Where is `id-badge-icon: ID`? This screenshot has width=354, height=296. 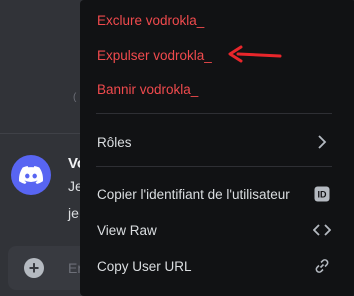 id-badge-icon: ID is located at coordinates (322, 194).